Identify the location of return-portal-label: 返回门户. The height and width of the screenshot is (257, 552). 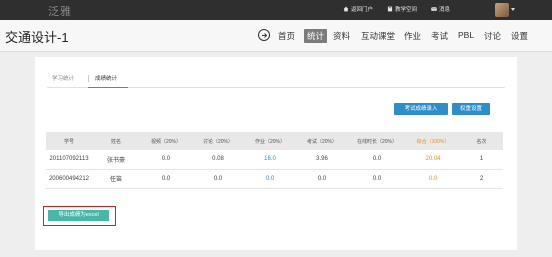
(362, 10).